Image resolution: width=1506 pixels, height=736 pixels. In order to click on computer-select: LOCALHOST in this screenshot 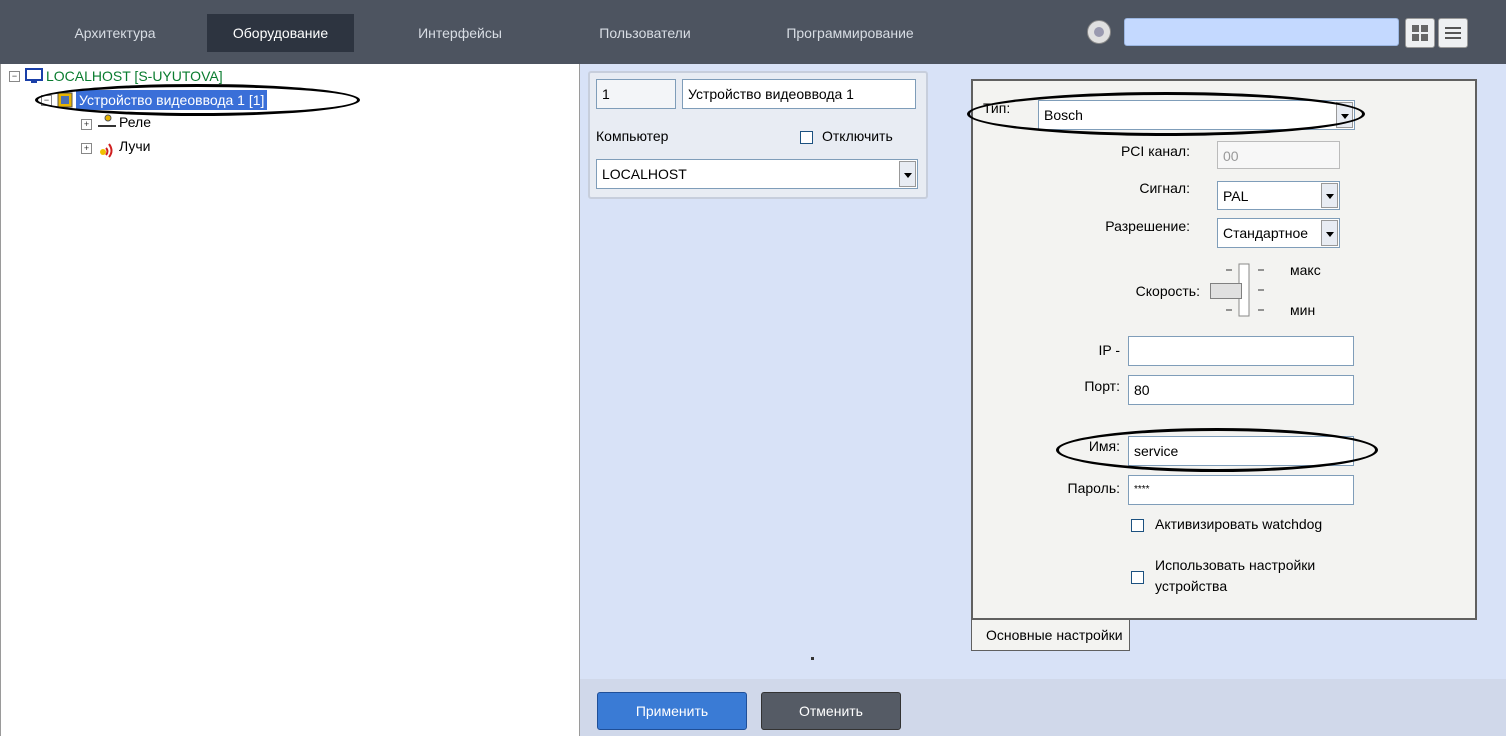, I will do `click(757, 174)`.